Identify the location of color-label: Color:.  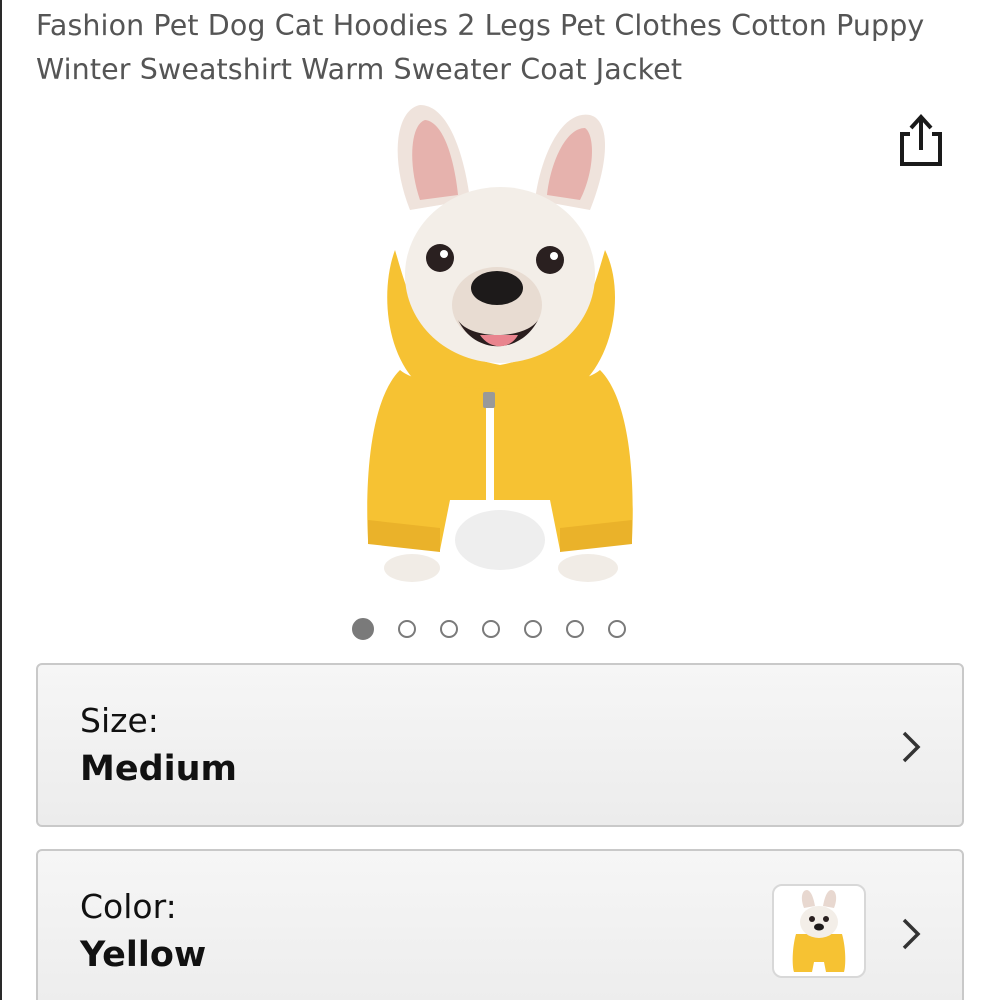
(128, 906).